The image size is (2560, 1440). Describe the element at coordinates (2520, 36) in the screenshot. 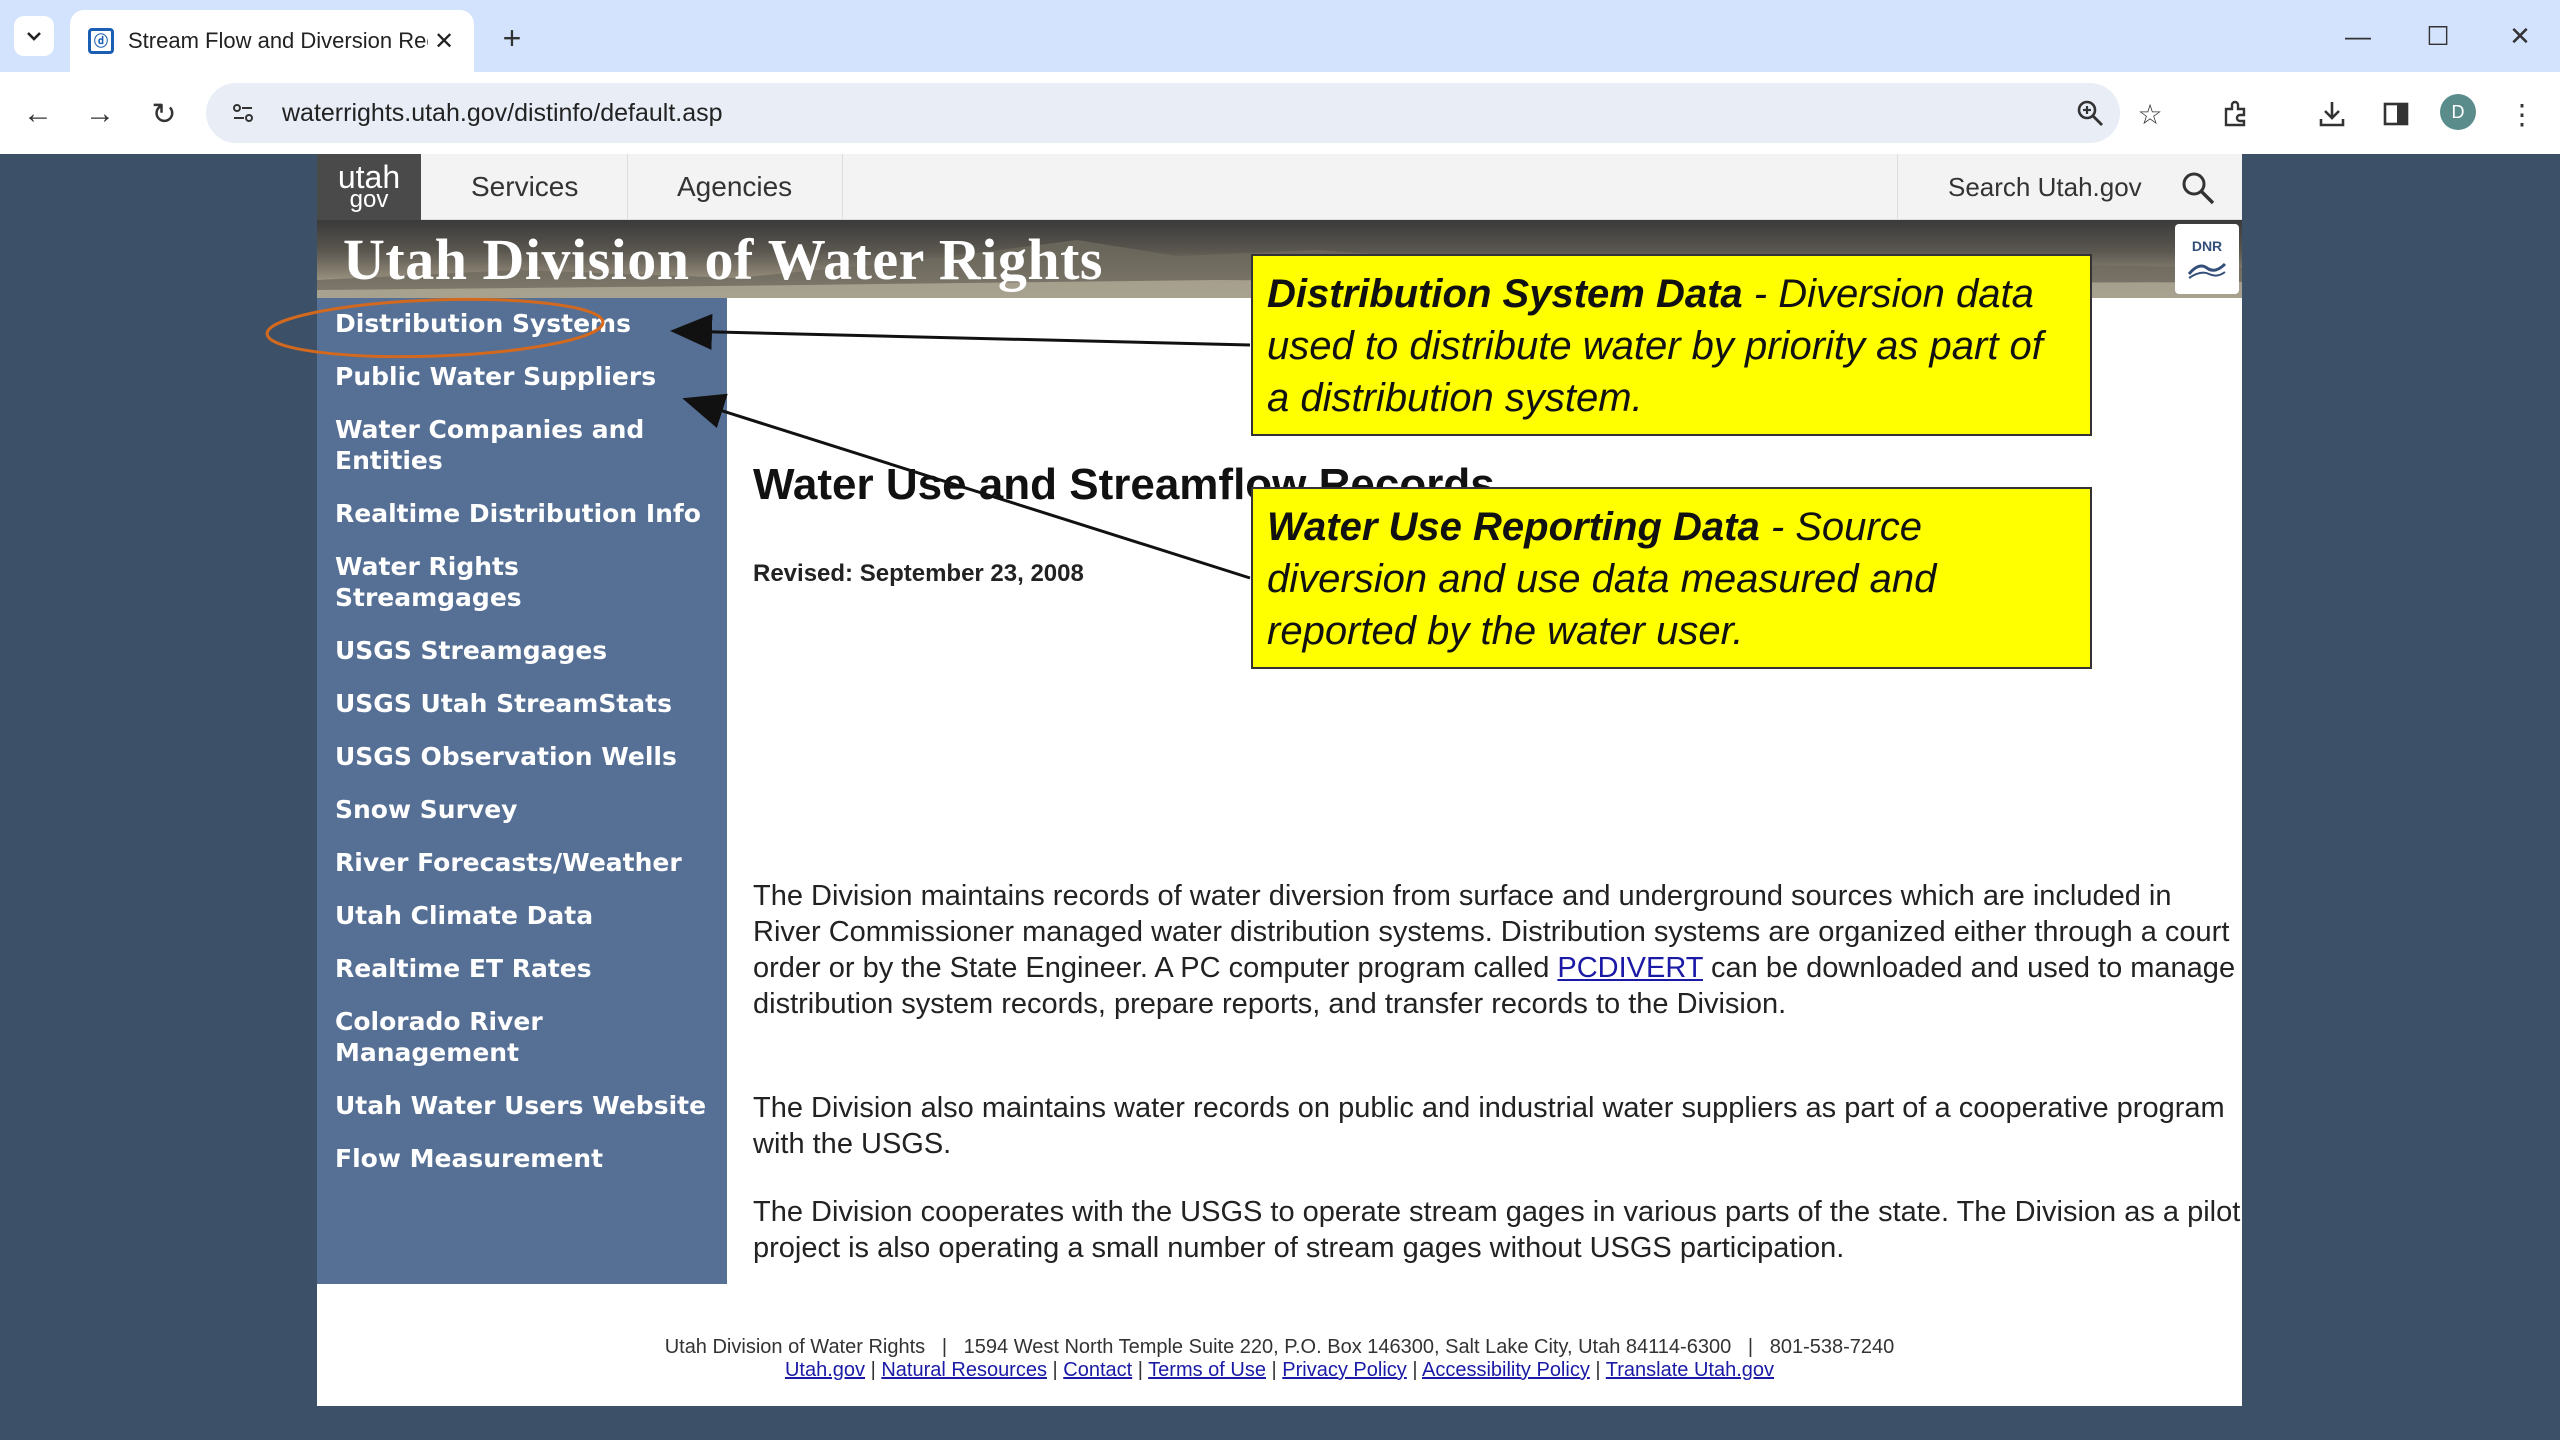

I see `close-window-icon: ✕` at that location.